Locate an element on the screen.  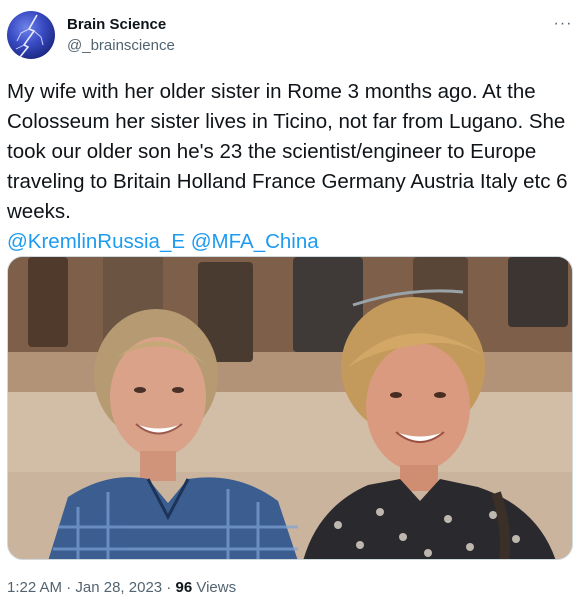
mention-kremlin: @KremlinRussia_E is located at coordinates (96, 241).